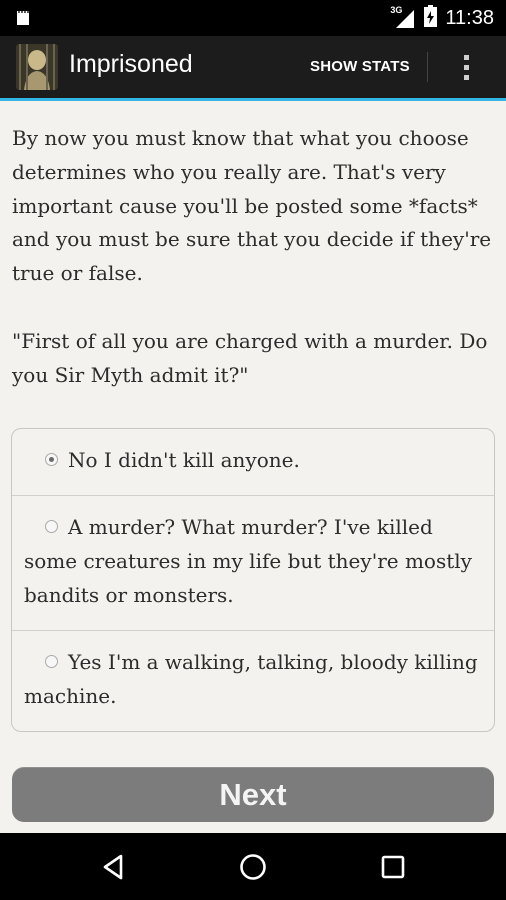  Describe the element at coordinates (431, 18) in the screenshot. I see `battery-icon` at that location.